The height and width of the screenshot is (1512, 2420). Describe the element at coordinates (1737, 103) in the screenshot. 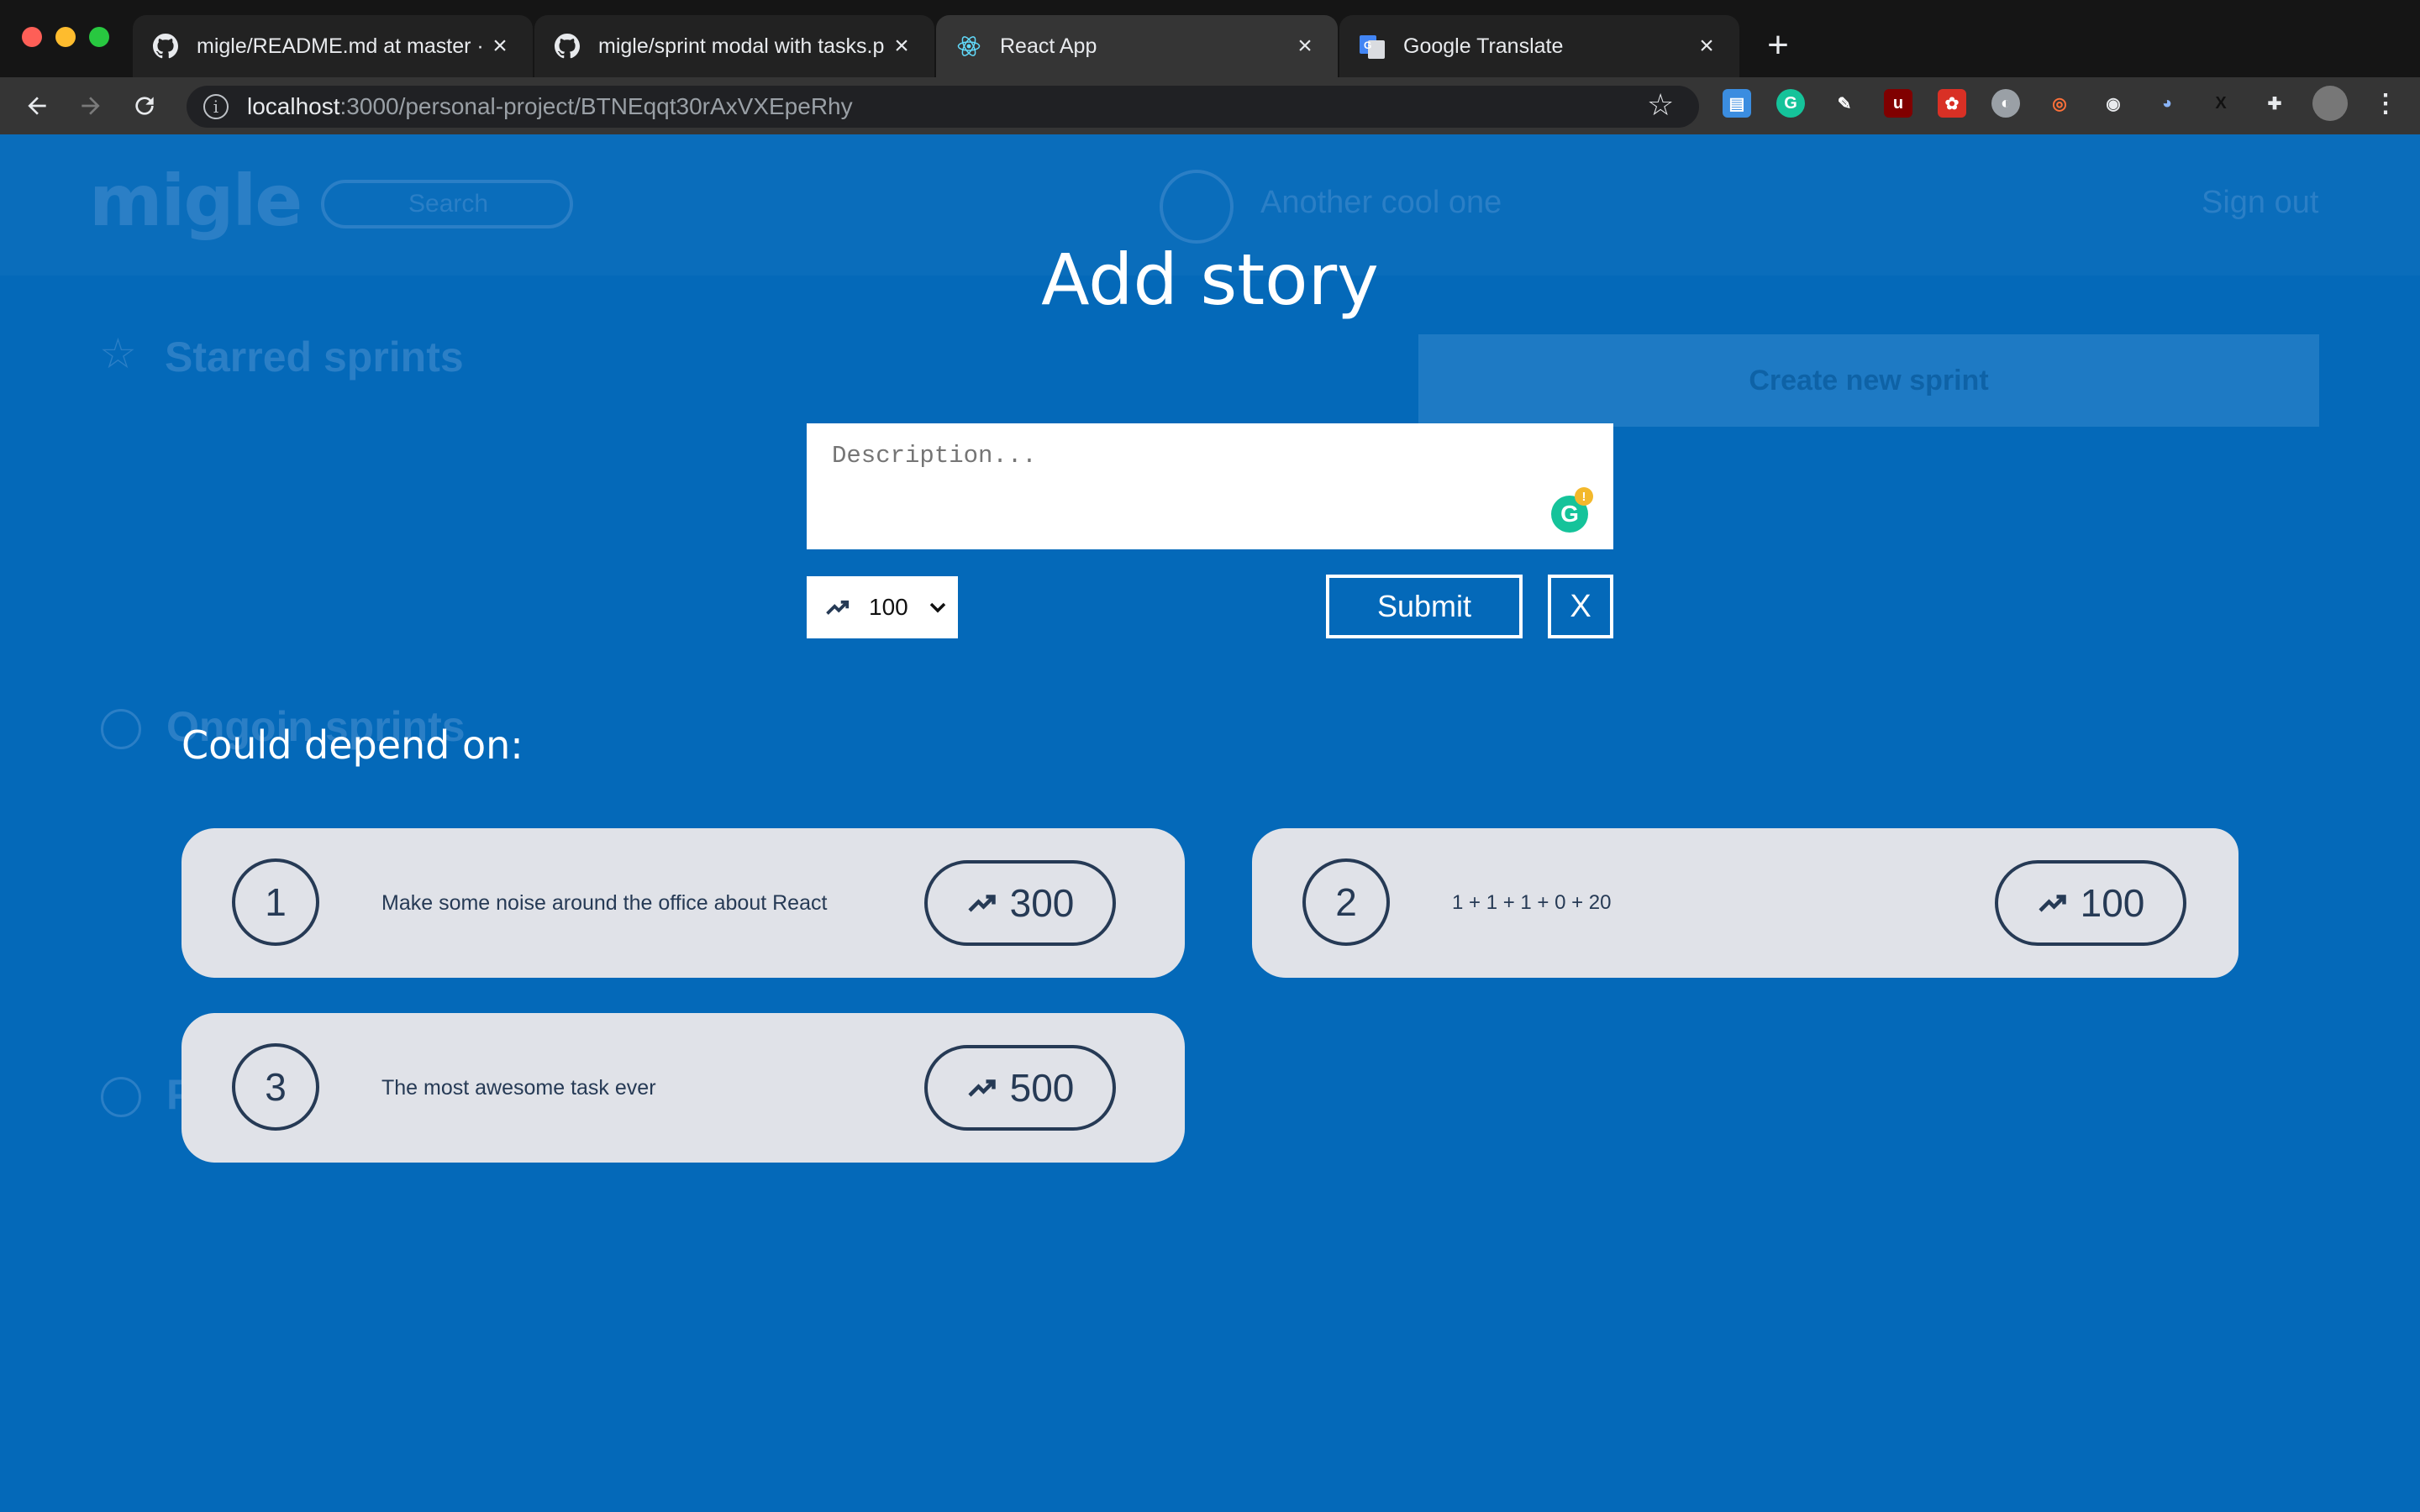

I see `extension-window-icon: ▤` at that location.